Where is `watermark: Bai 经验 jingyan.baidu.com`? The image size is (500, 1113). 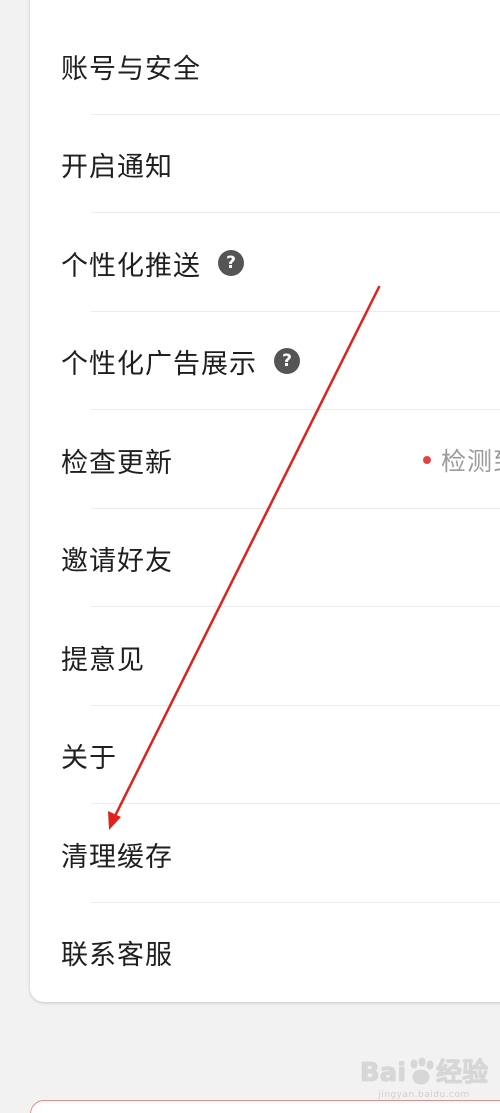 watermark: Bai 经验 jingyan.baidu.com is located at coordinates (424, 1083).